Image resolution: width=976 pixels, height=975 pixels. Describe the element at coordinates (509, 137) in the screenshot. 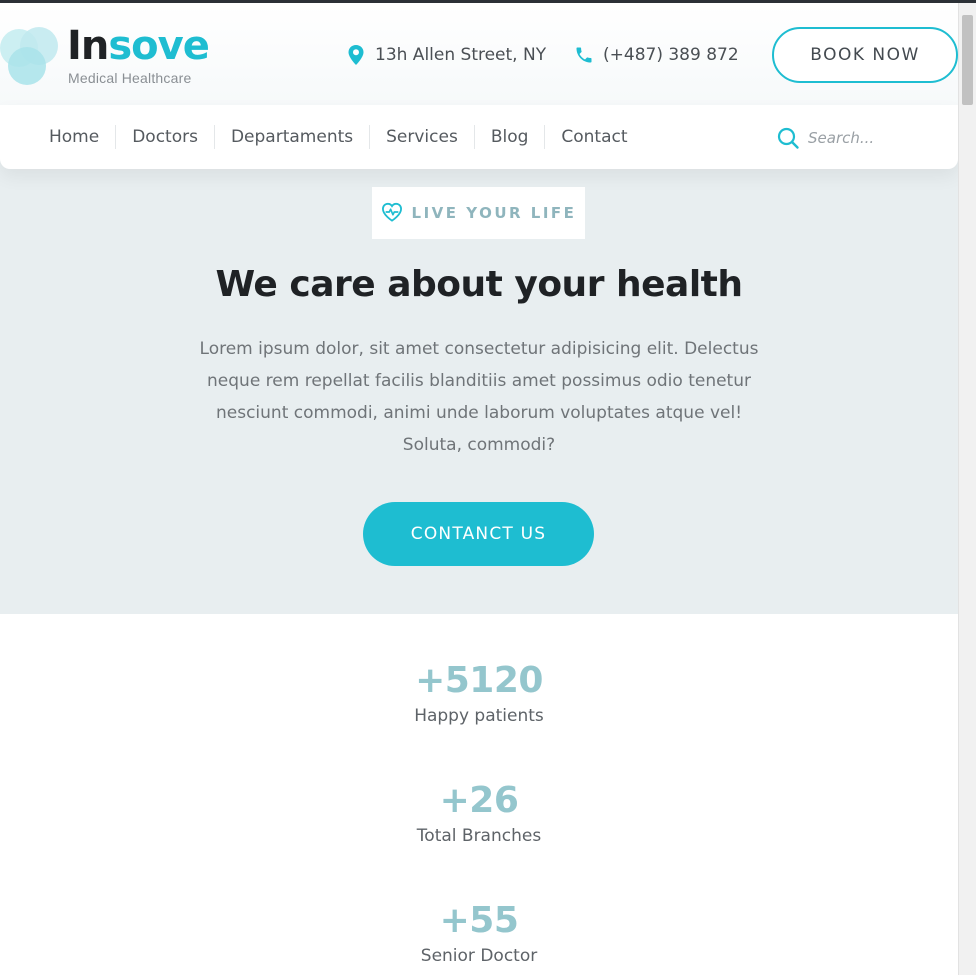

I see `nav-item-blog: Blog` at that location.